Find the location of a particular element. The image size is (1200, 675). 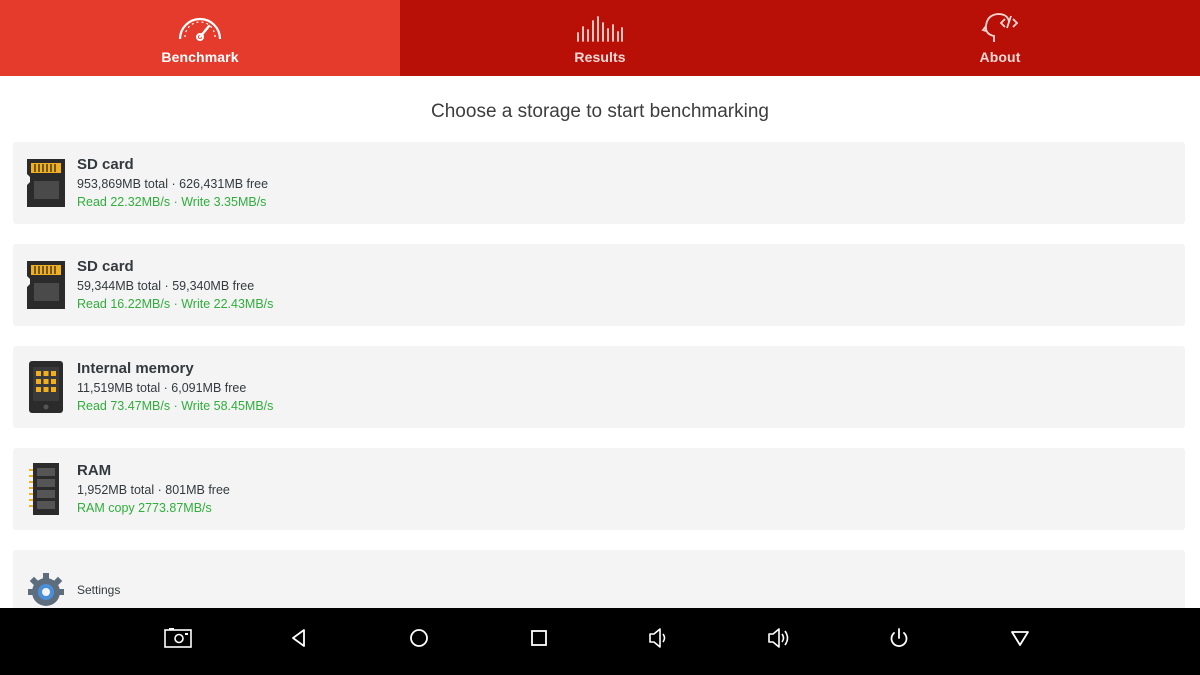

tab-benchmark: Benchmark is located at coordinates (200, 38).